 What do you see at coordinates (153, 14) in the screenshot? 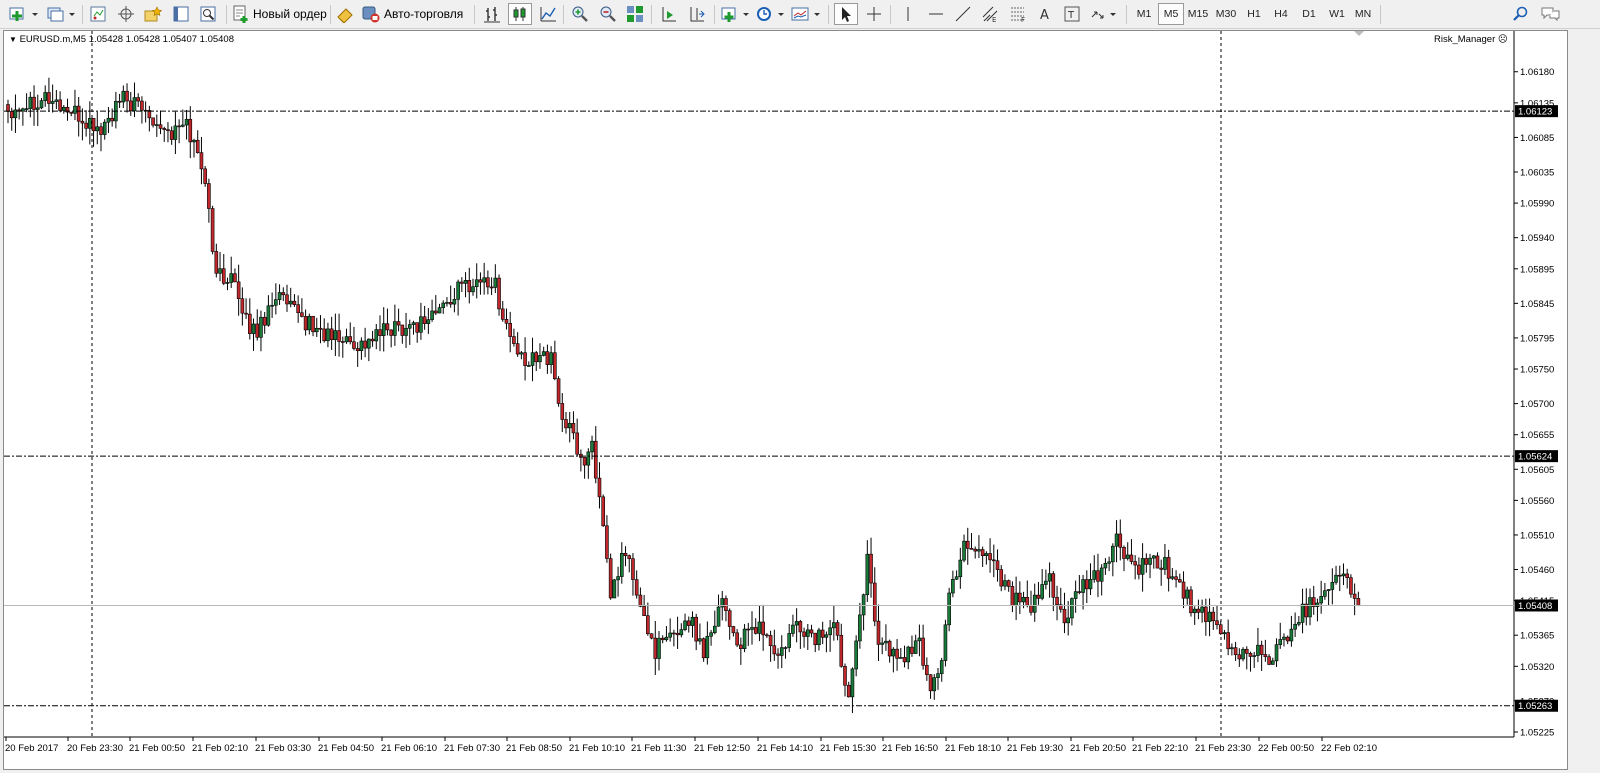
I see `navigator-button` at bounding box center [153, 14].